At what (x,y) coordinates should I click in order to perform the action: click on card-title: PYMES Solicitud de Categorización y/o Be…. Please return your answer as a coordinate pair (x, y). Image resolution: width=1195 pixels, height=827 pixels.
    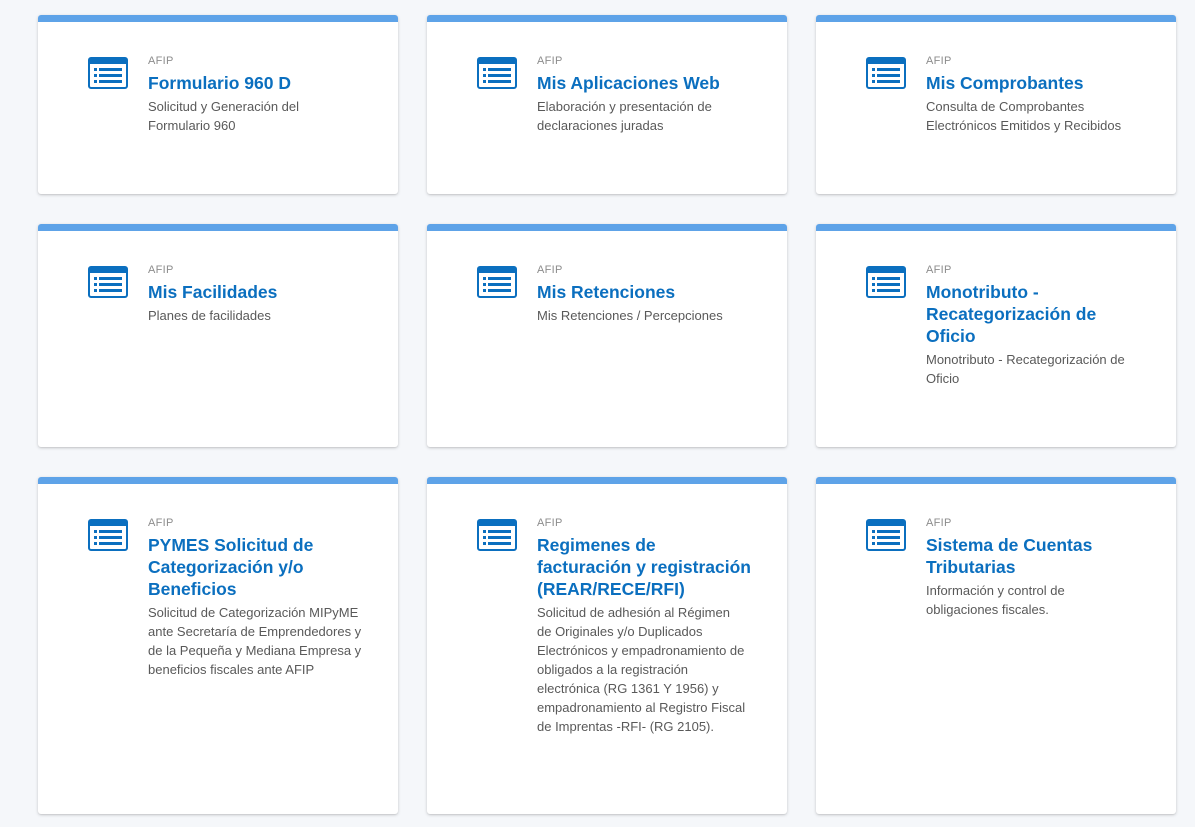
    Looking at the image, I should click on (233, 567).